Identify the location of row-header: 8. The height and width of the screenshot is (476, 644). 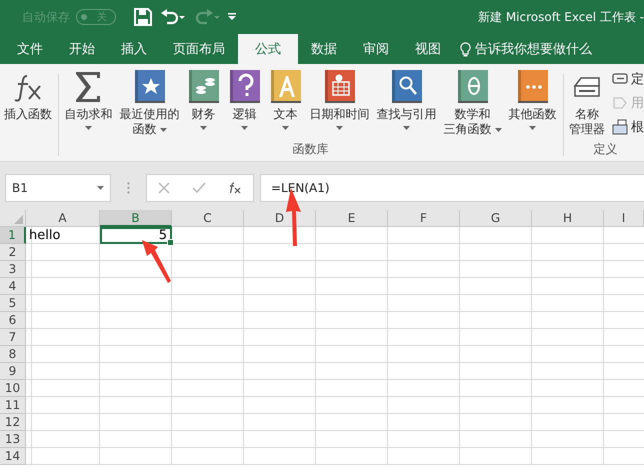
(13, 354).